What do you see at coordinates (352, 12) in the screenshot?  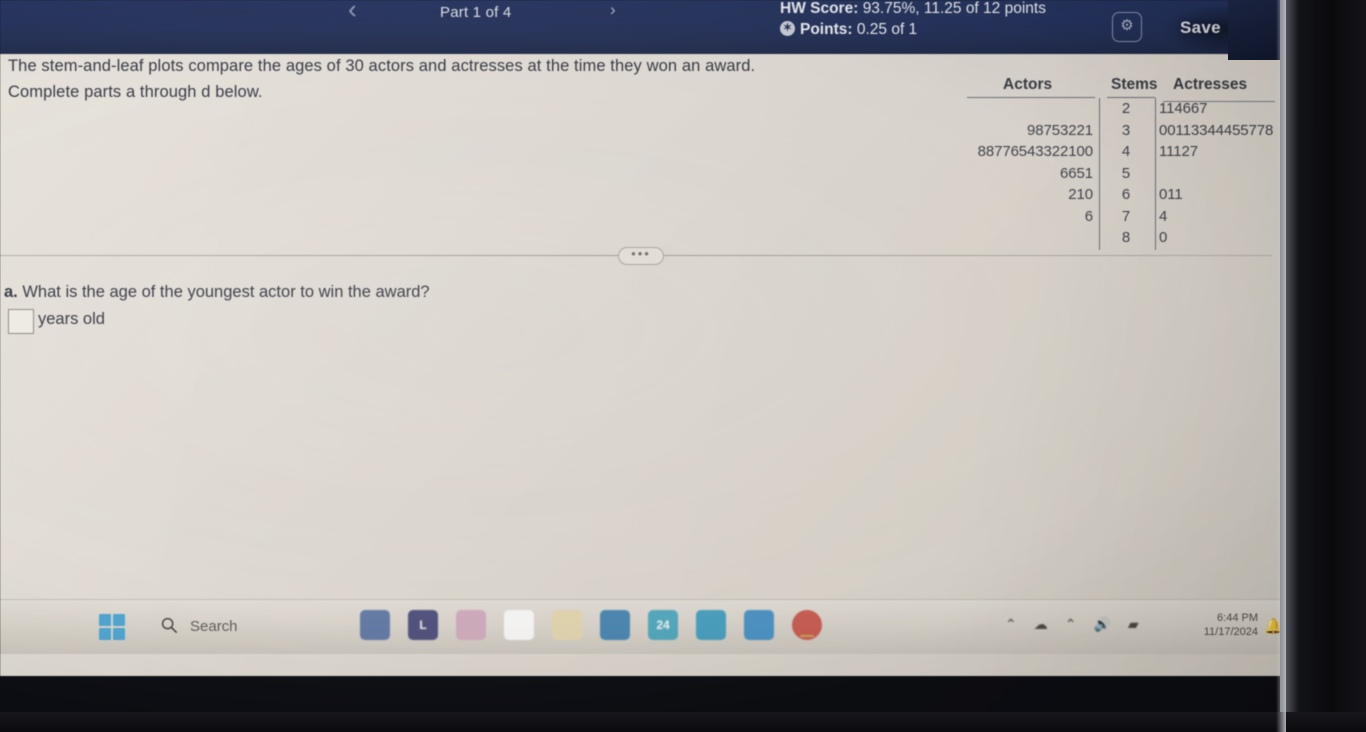 I see `chevron-left-icon: ‹` at bounding box center [352, 12].